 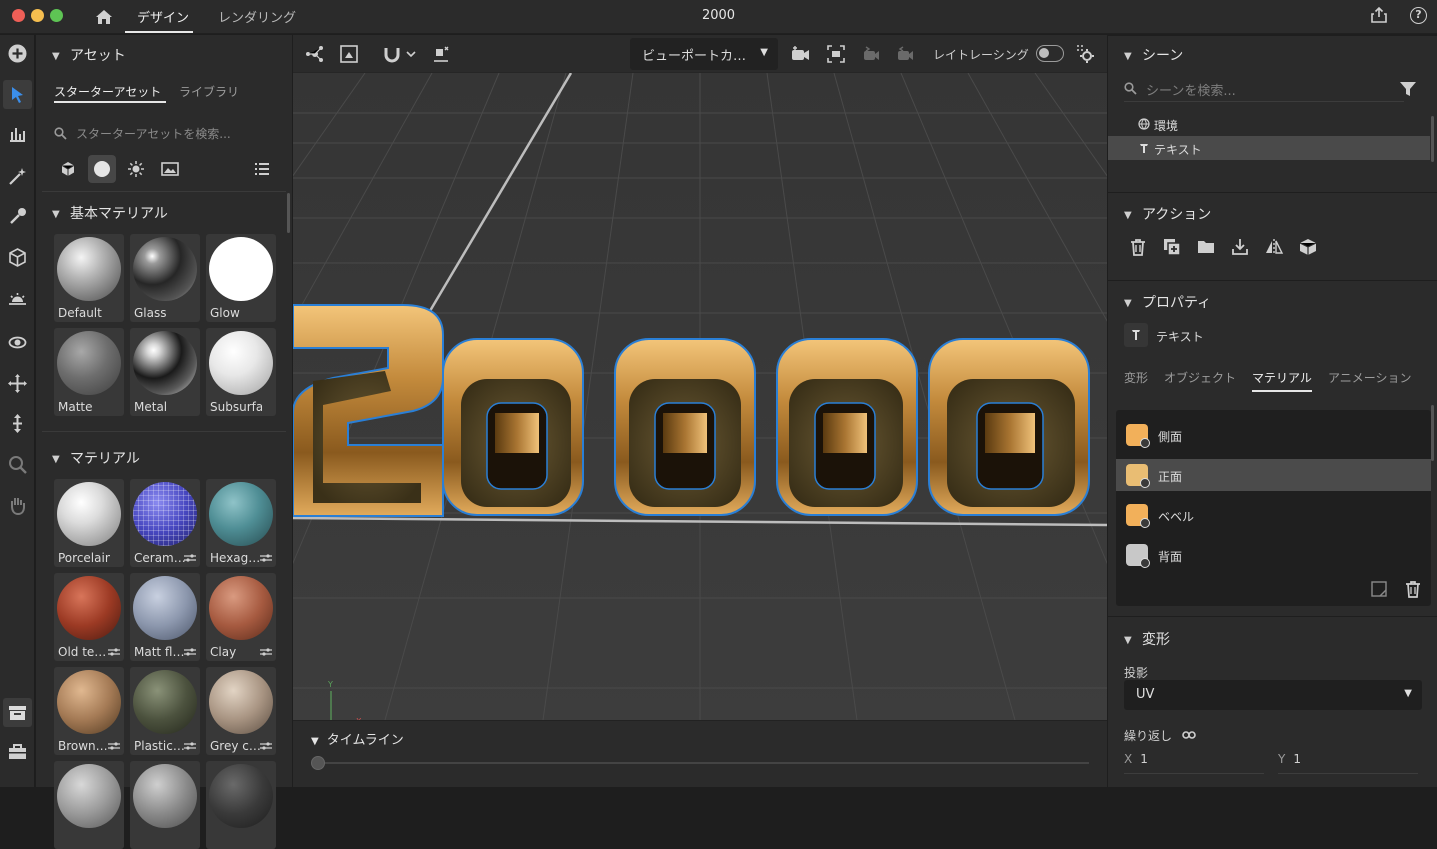 What do you see at coordinates (17, 94) in the screenshot?
I see `select-icon` at bounding box center [17, 94].